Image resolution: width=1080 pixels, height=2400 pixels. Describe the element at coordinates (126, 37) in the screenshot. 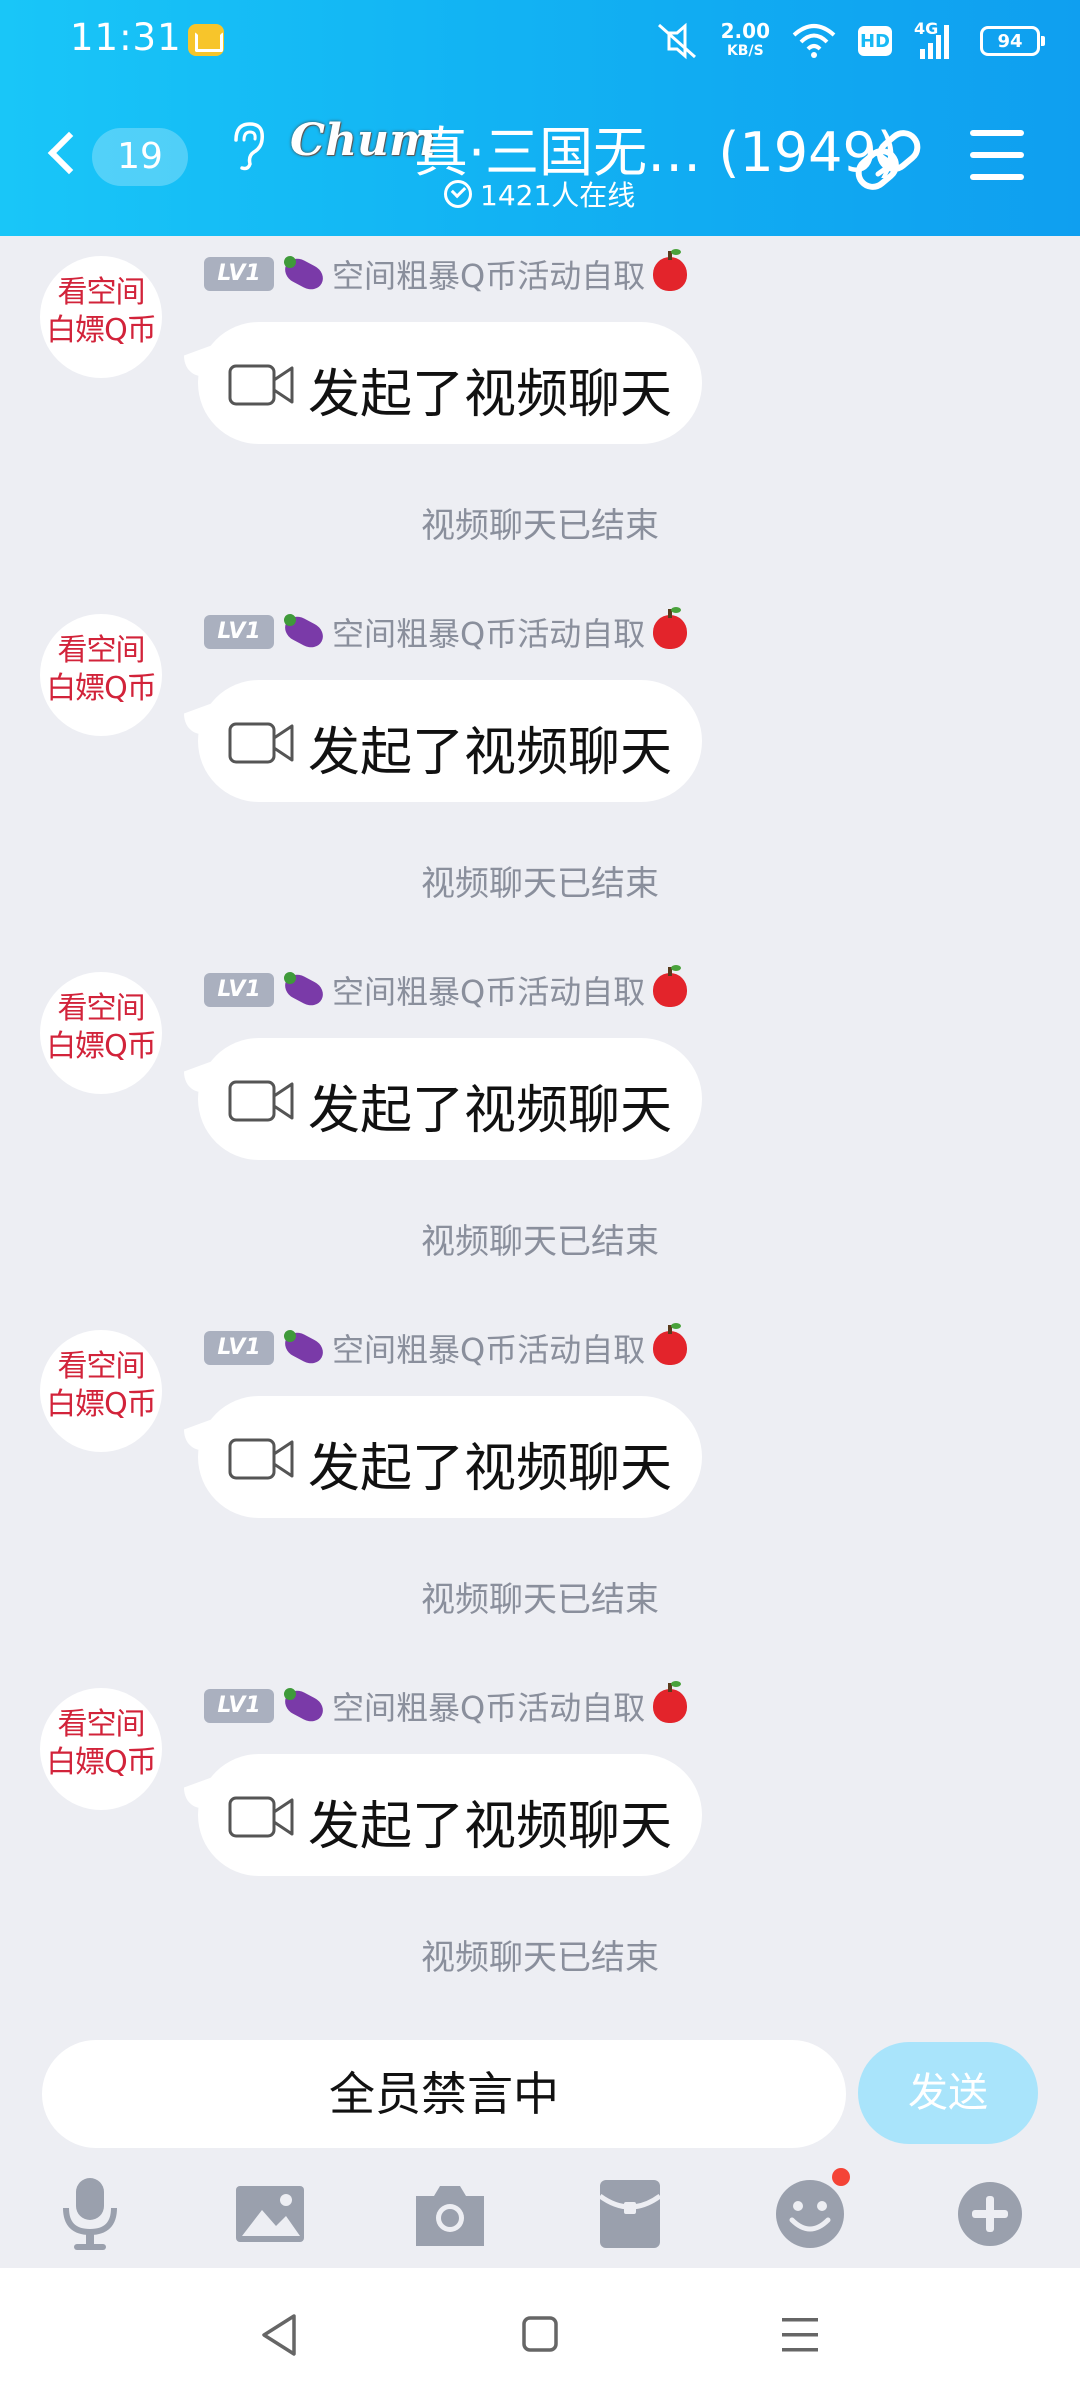

I see `status-time: 11:31` at that location.